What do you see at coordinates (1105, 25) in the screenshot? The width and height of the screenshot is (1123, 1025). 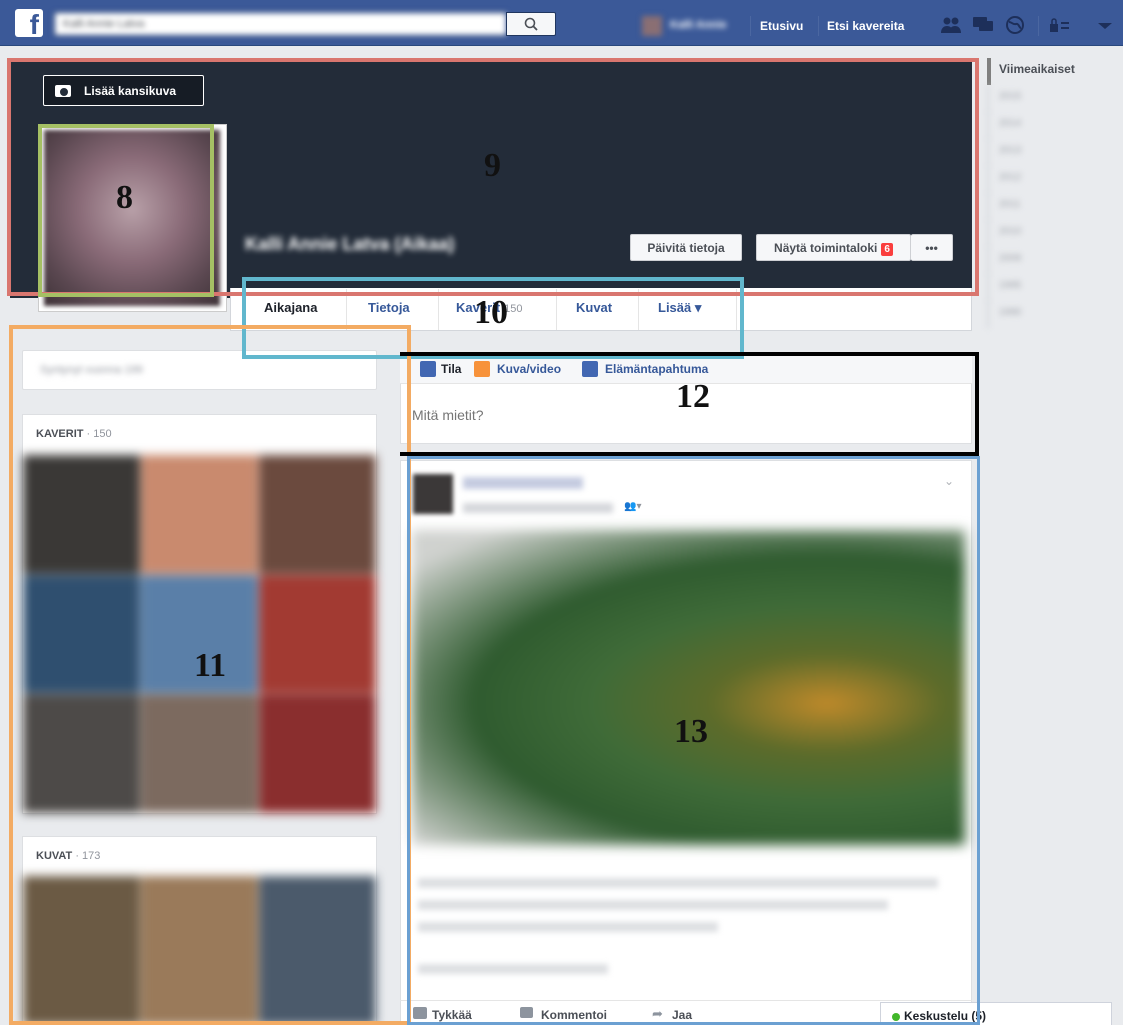 I see `account-menu-chevron-down-icon` at bounding box center [1105, 25].